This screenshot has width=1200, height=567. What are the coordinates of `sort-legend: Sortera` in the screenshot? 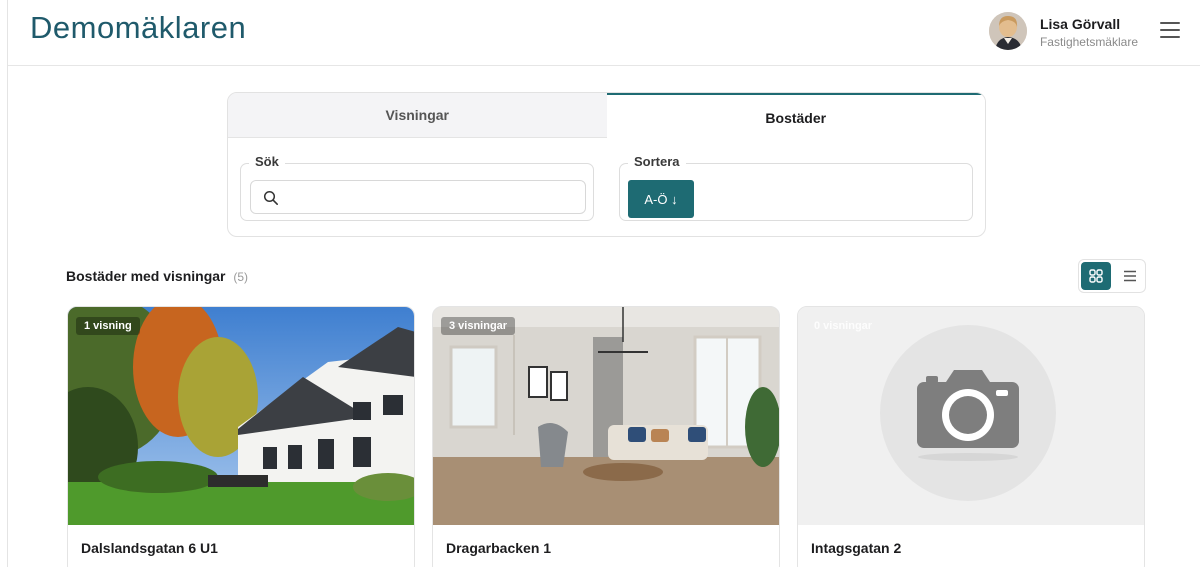 It's located at (657, 161).